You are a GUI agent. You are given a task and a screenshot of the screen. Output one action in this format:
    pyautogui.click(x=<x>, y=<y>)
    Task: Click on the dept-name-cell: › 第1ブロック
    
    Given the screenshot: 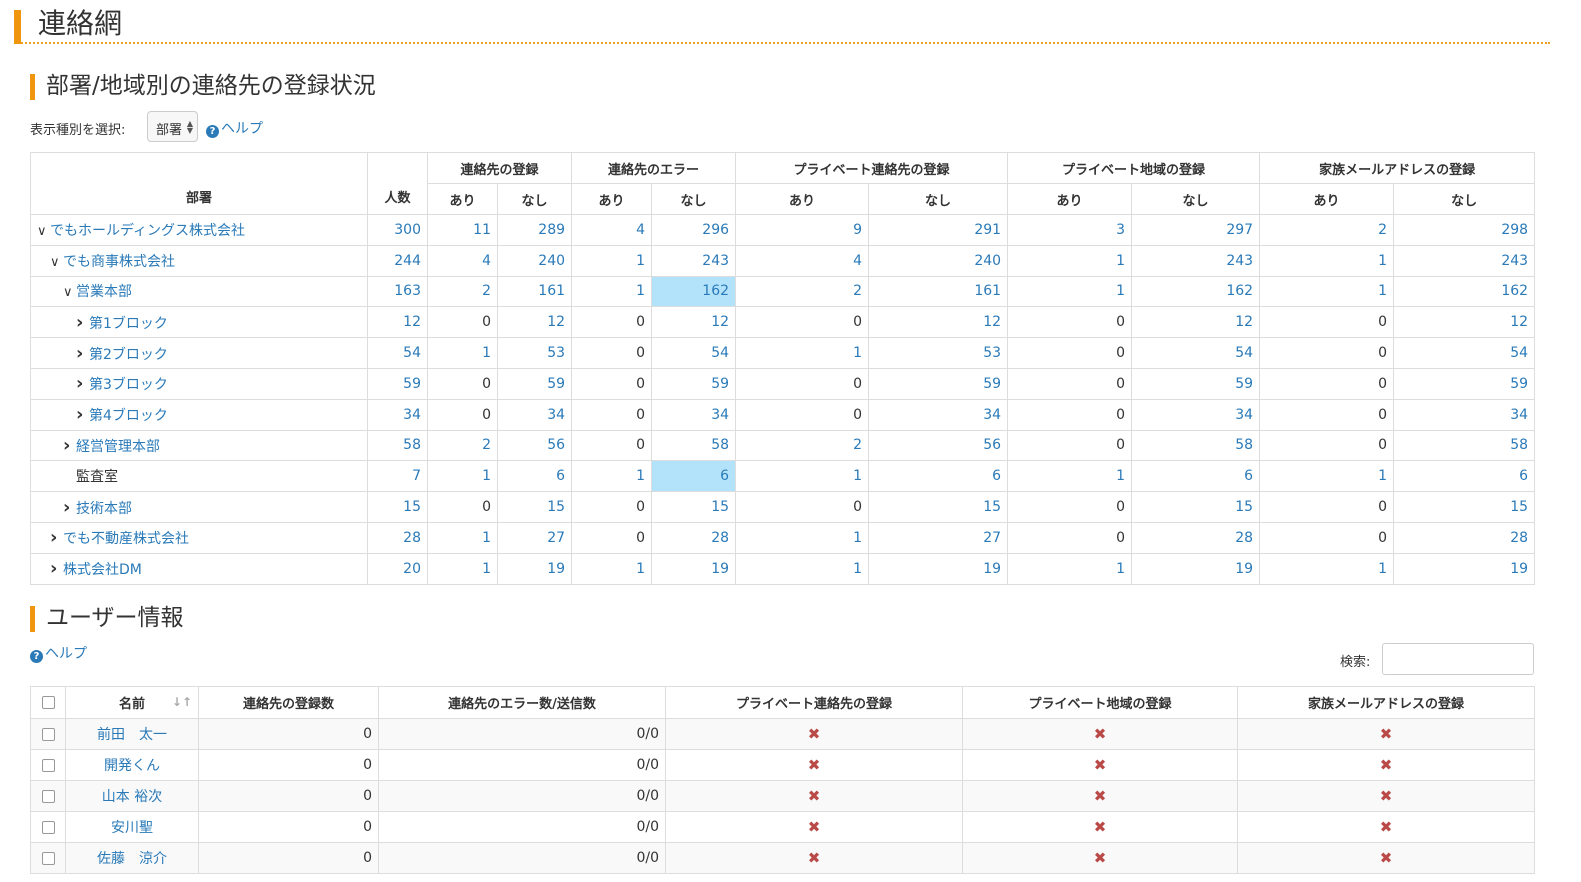 What is the action you would take?
    pyautogui.click(x=199, y=322)
    